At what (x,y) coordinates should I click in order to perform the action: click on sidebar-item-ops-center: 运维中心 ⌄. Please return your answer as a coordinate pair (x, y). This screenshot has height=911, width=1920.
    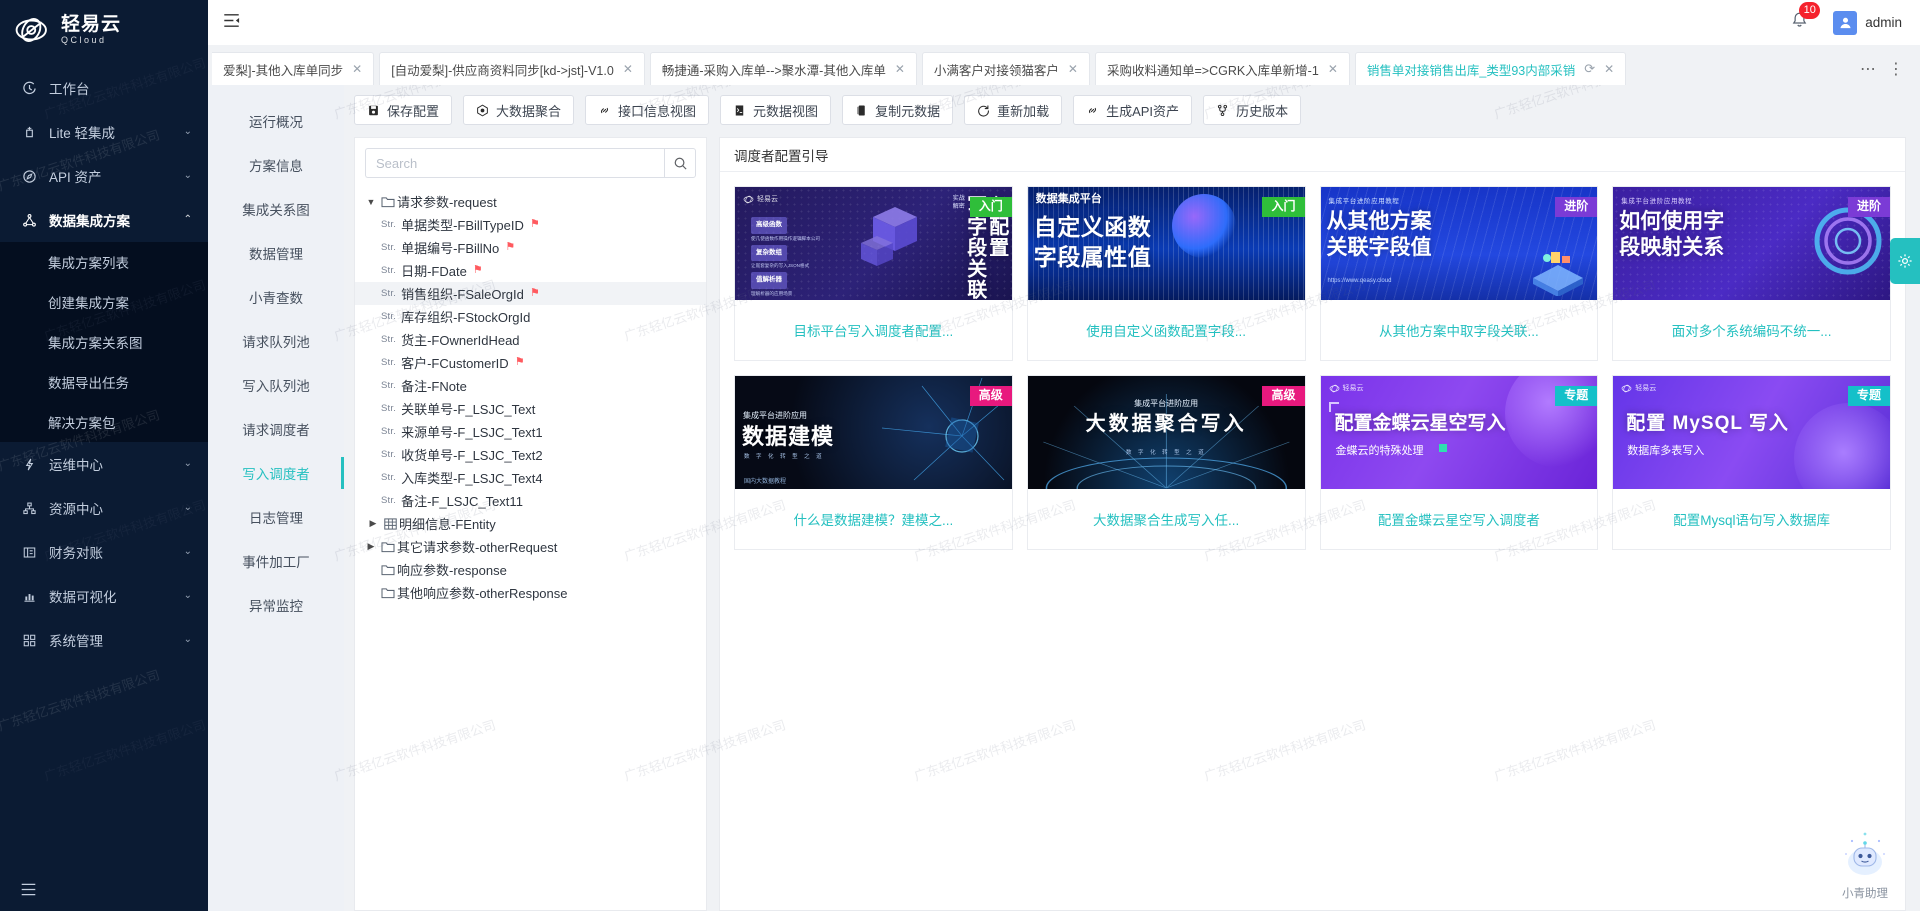
    Looking at the image, I should click on (104, 464).